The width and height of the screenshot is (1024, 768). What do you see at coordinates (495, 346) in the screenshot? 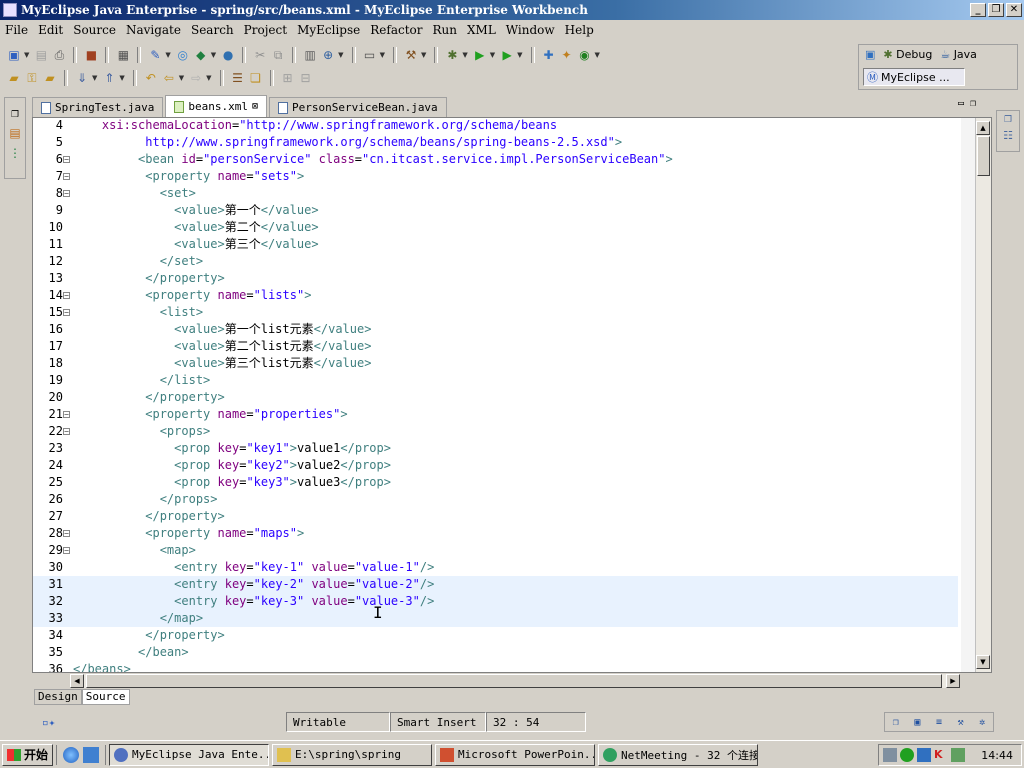
I see `code-line: 17 <value>第二个list元素</value>` at bounding box center [495, 346].